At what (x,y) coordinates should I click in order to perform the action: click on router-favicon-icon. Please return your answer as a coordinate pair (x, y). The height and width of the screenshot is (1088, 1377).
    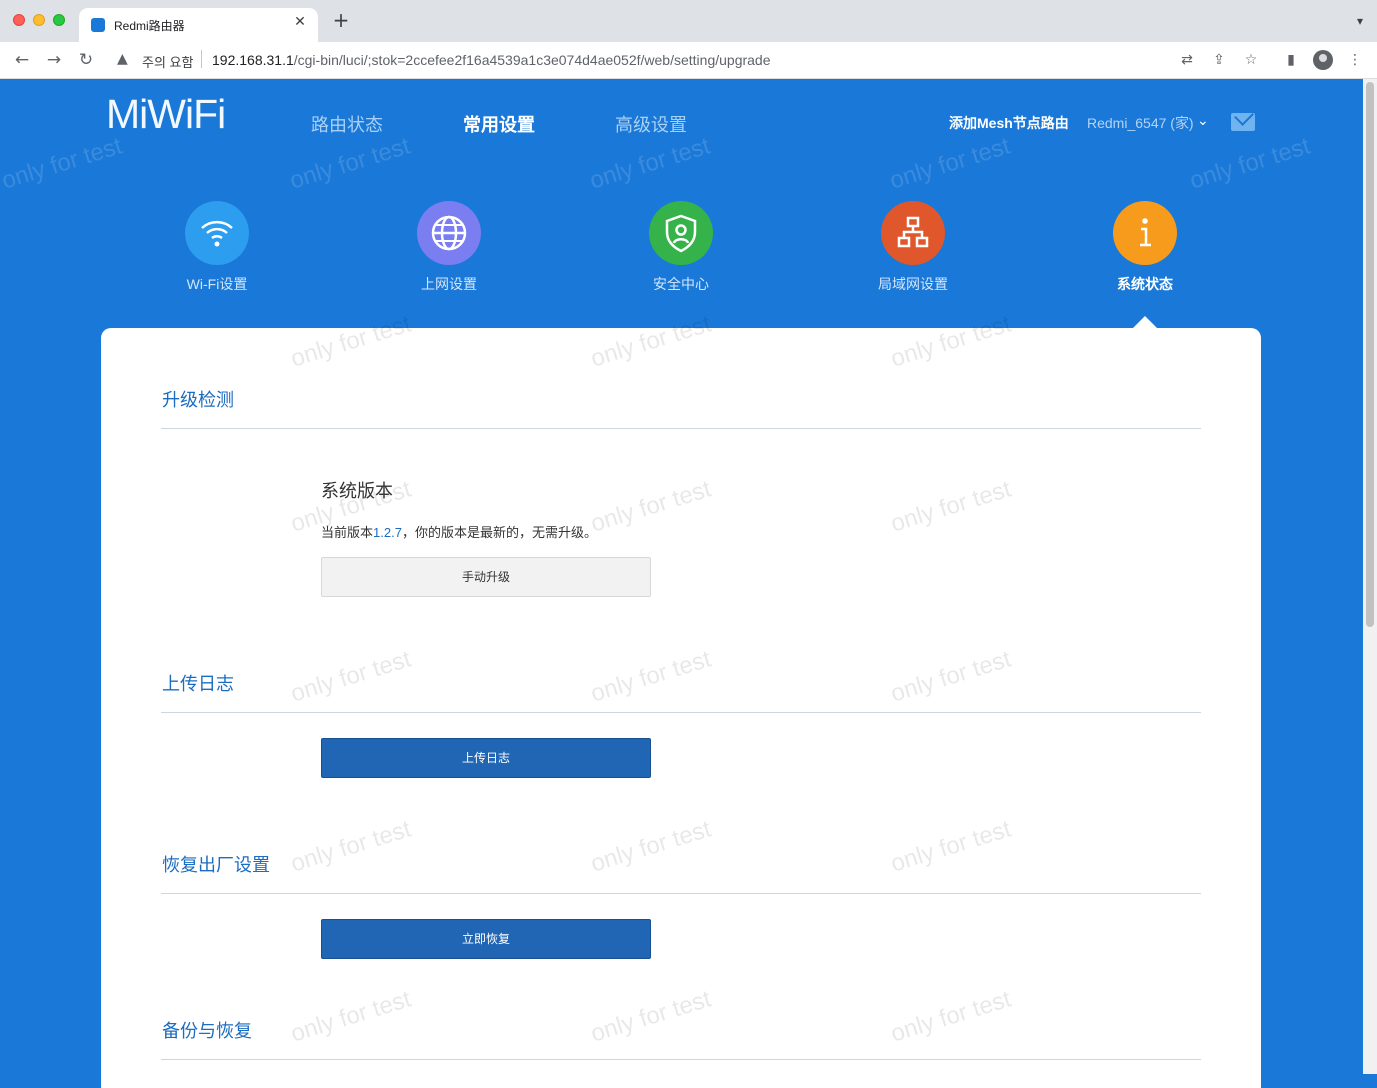
    Looking at the image, I should click on (98, 25).